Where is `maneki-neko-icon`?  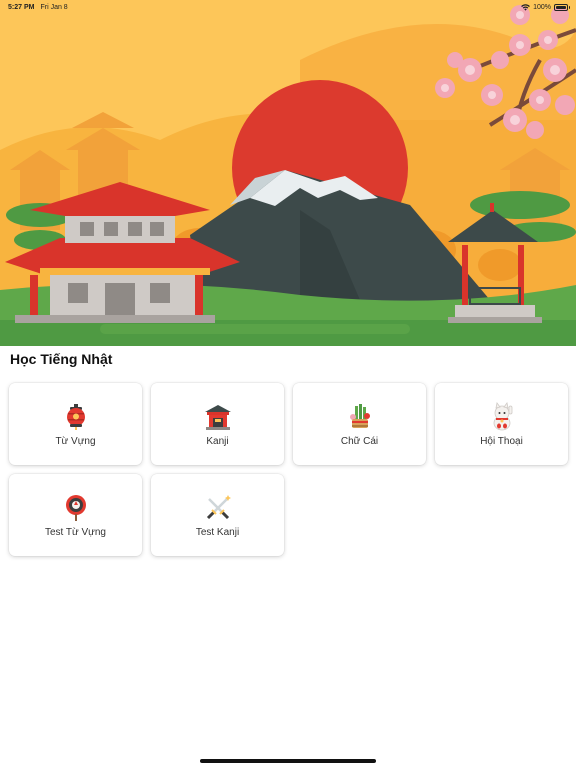 maneki-neko-icon is located at coordinates (502, 416).